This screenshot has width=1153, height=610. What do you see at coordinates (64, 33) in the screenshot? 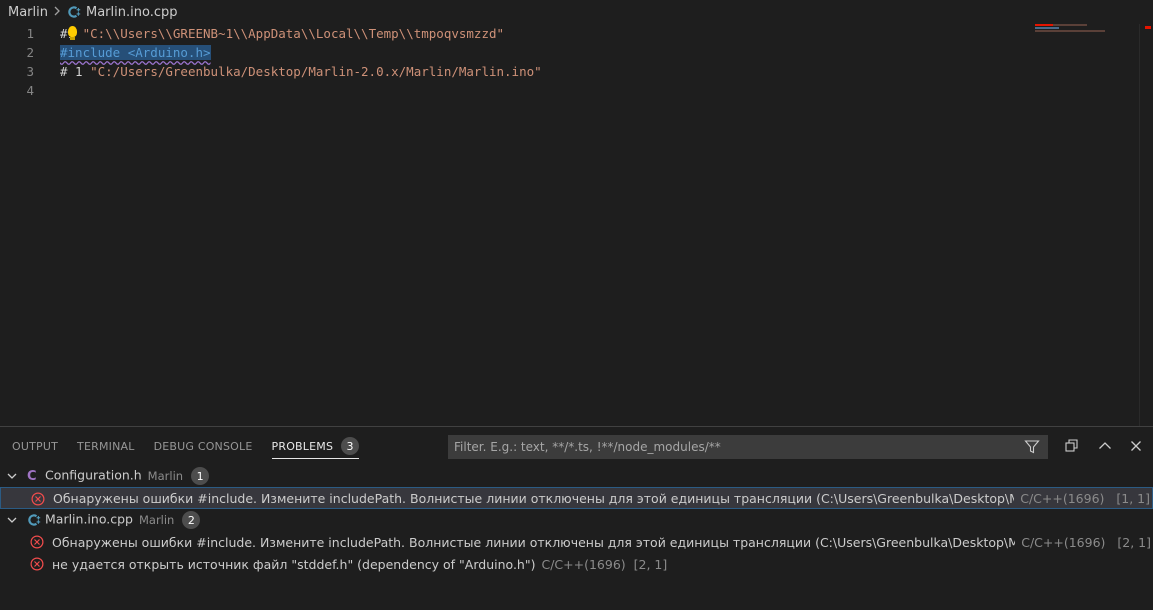
I see `directive-hash: #` at bounding box center [64, 33].